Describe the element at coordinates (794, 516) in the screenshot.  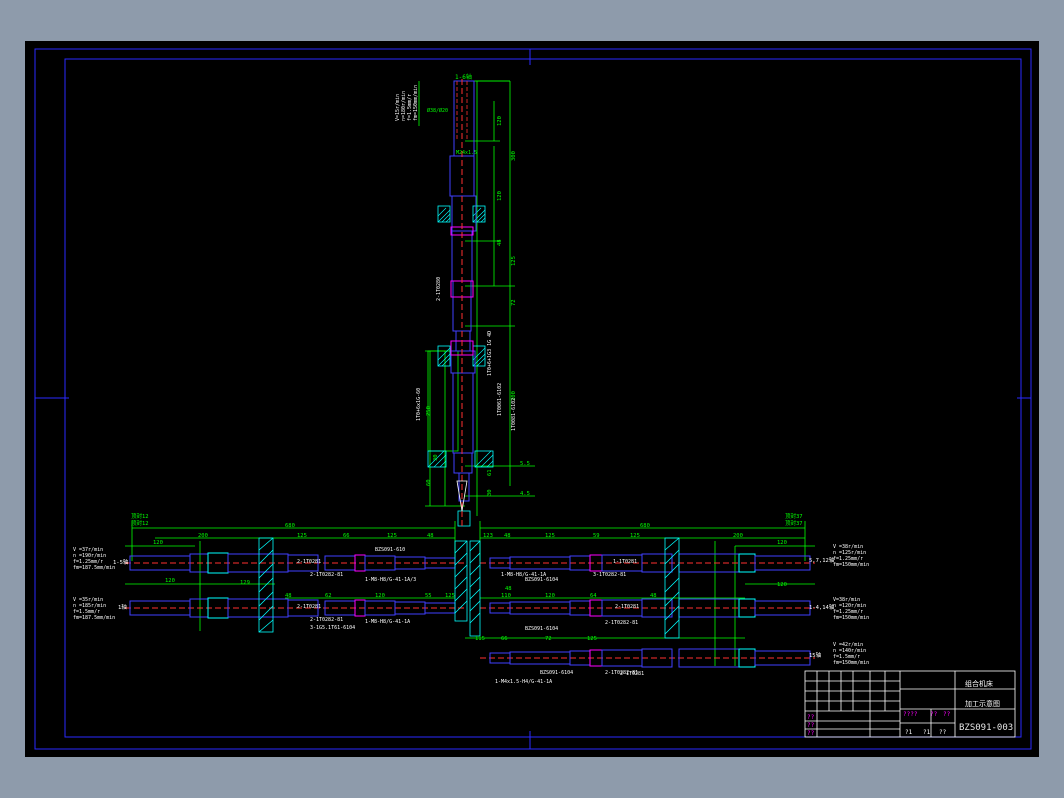
I see `right-label-top: 顶封37` at that location.